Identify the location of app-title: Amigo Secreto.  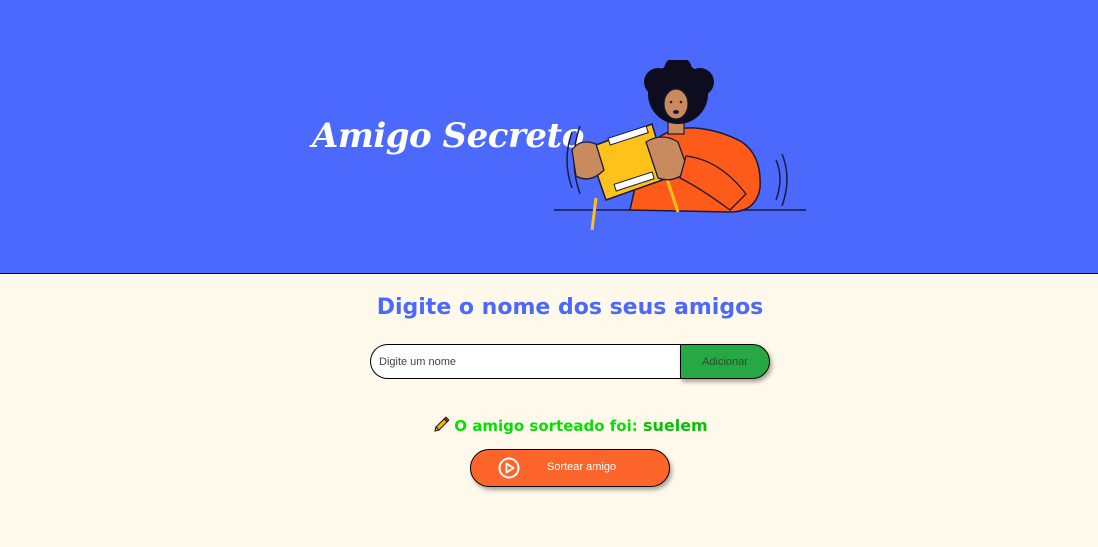
(448, 136).